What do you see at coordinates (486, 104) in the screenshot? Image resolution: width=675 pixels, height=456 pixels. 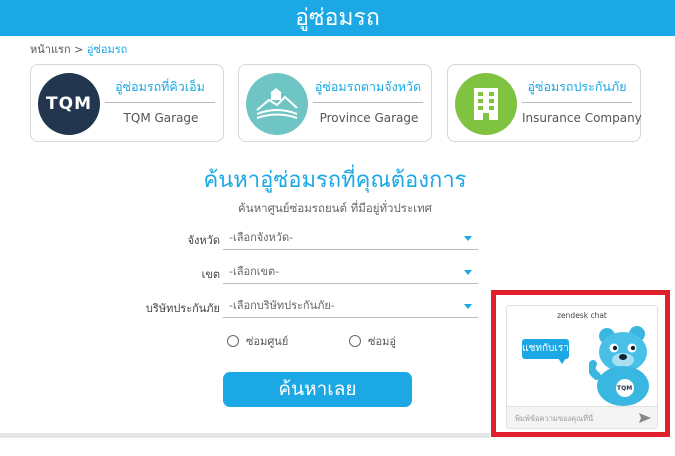 I see `building-icon` at bounding box center [486, 104].